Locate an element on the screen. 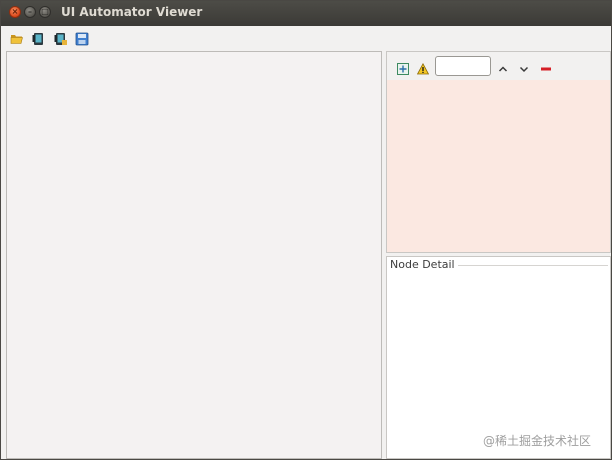  hierarchy-toolbar is located at coordinates (498, 66).